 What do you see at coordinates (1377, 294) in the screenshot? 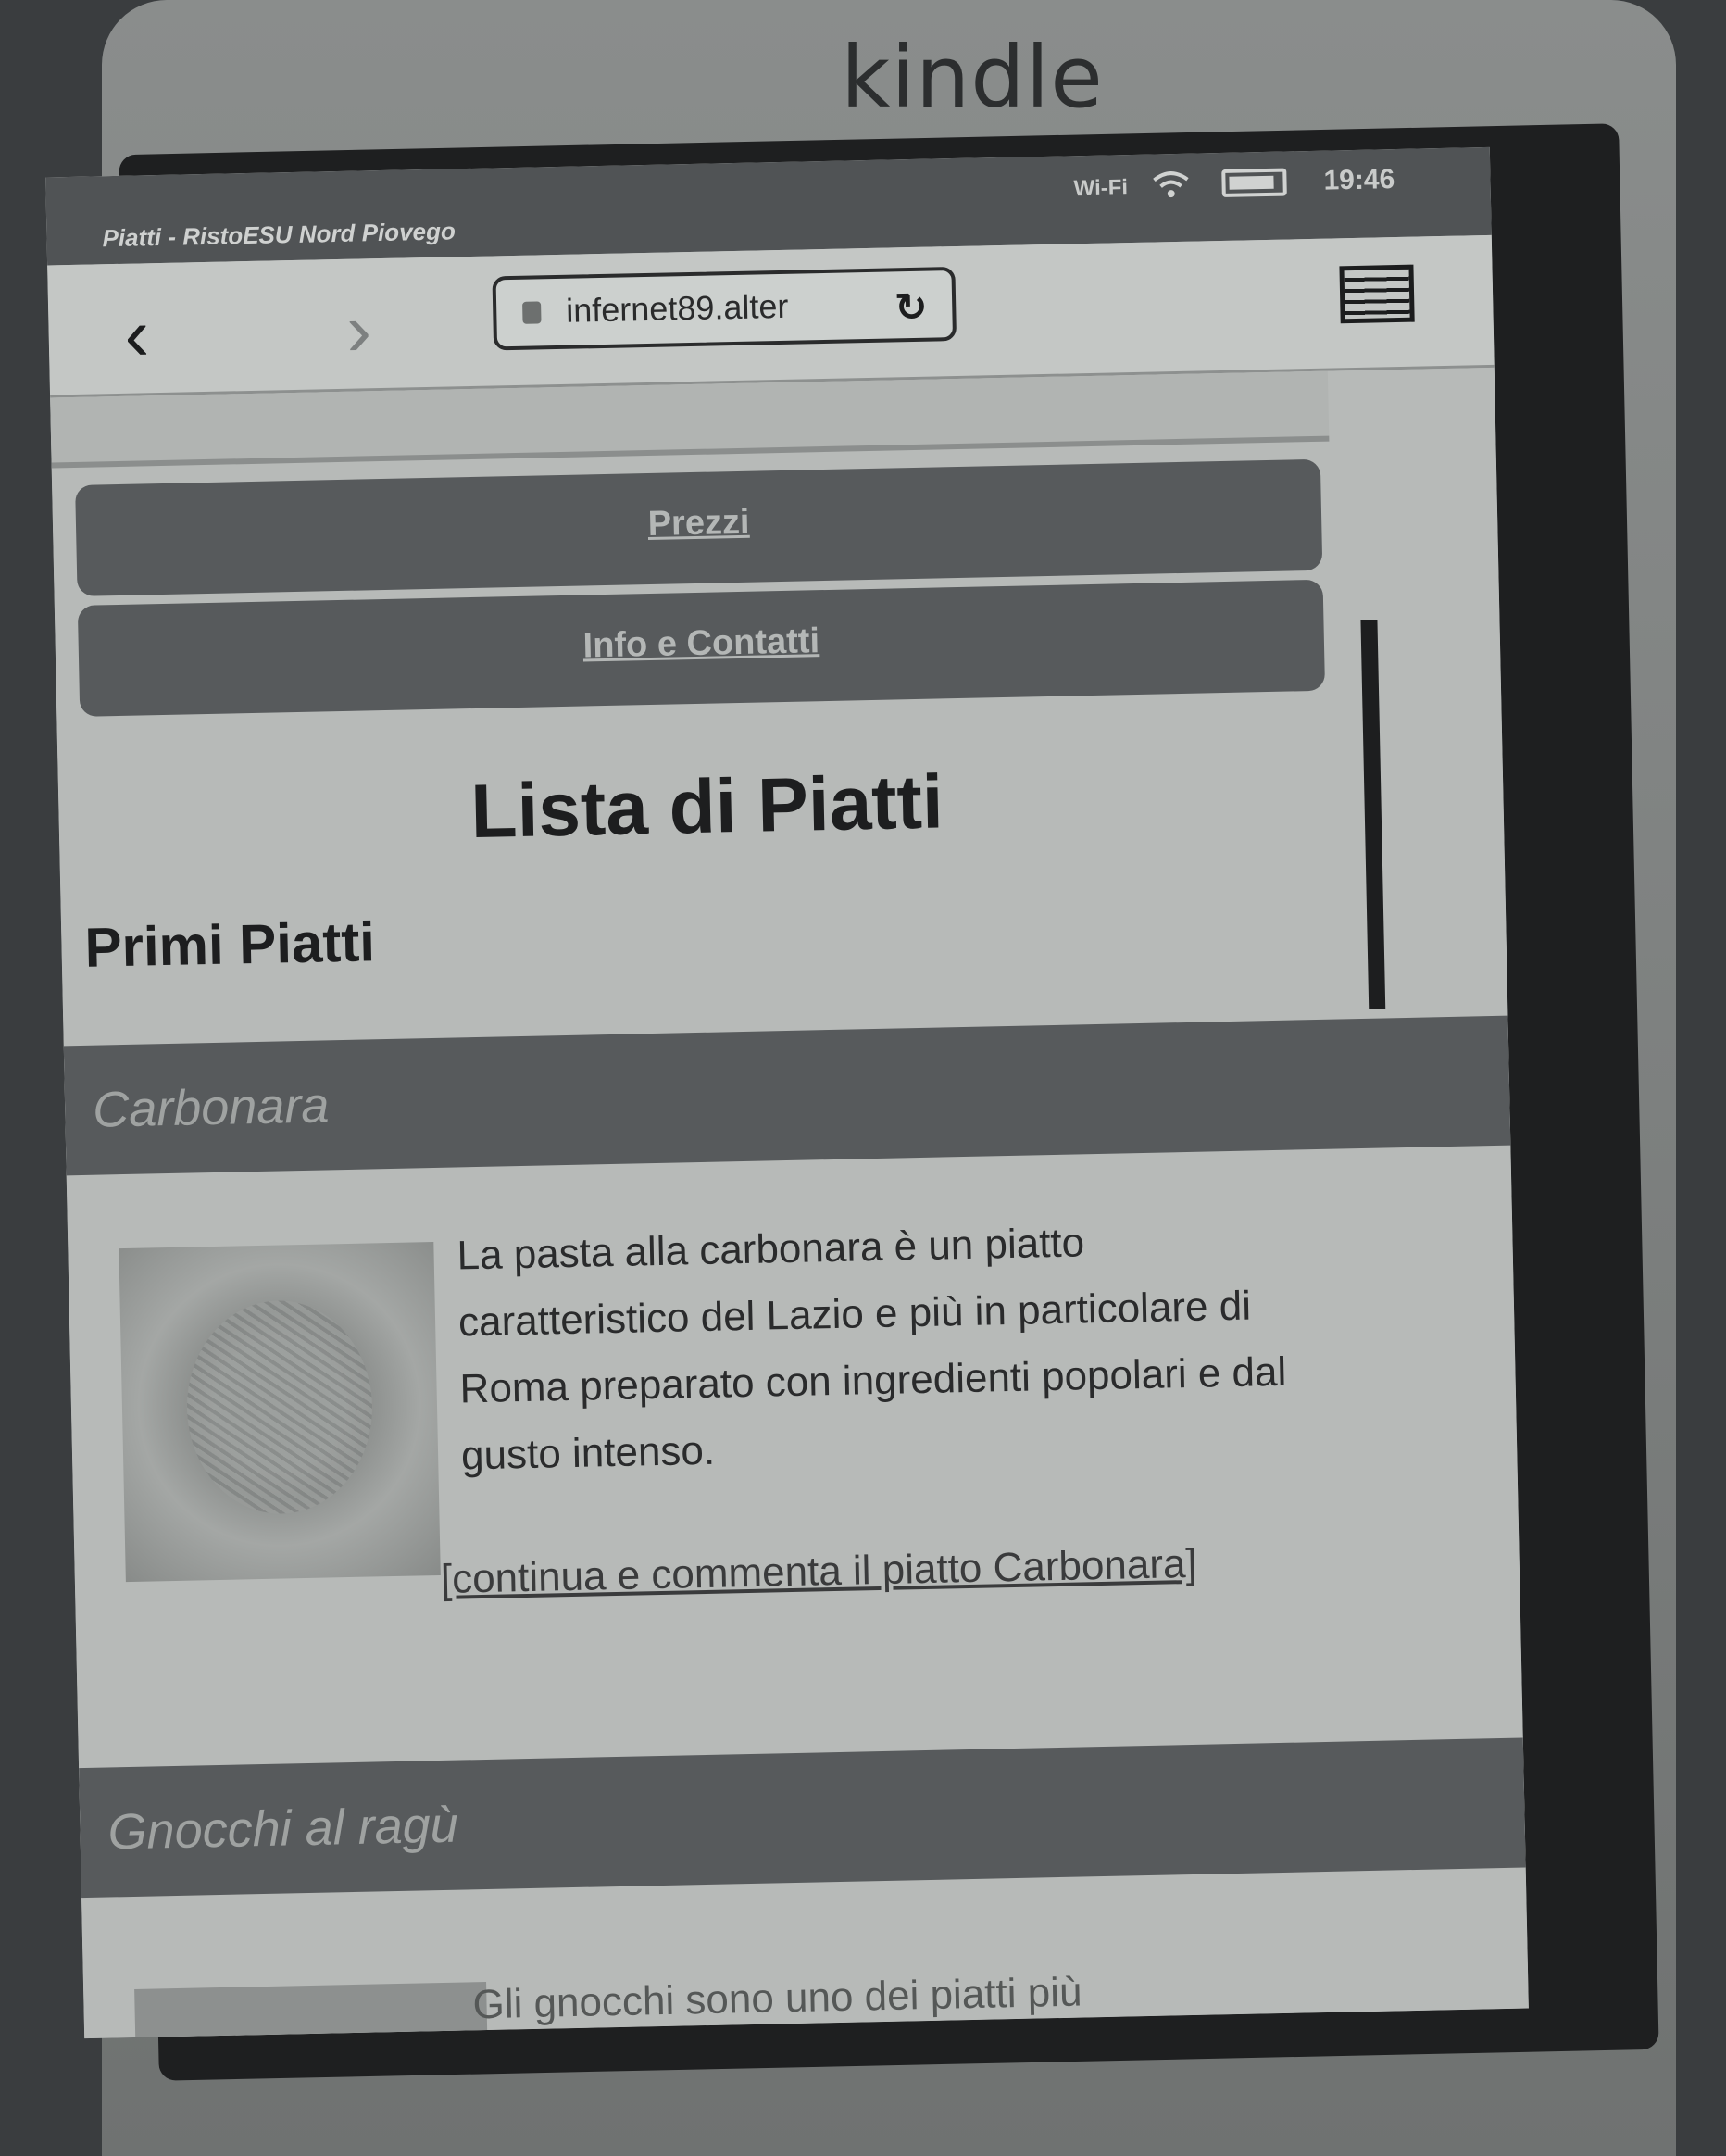
I see `menu-icon` at bounding box center [1377, 294].